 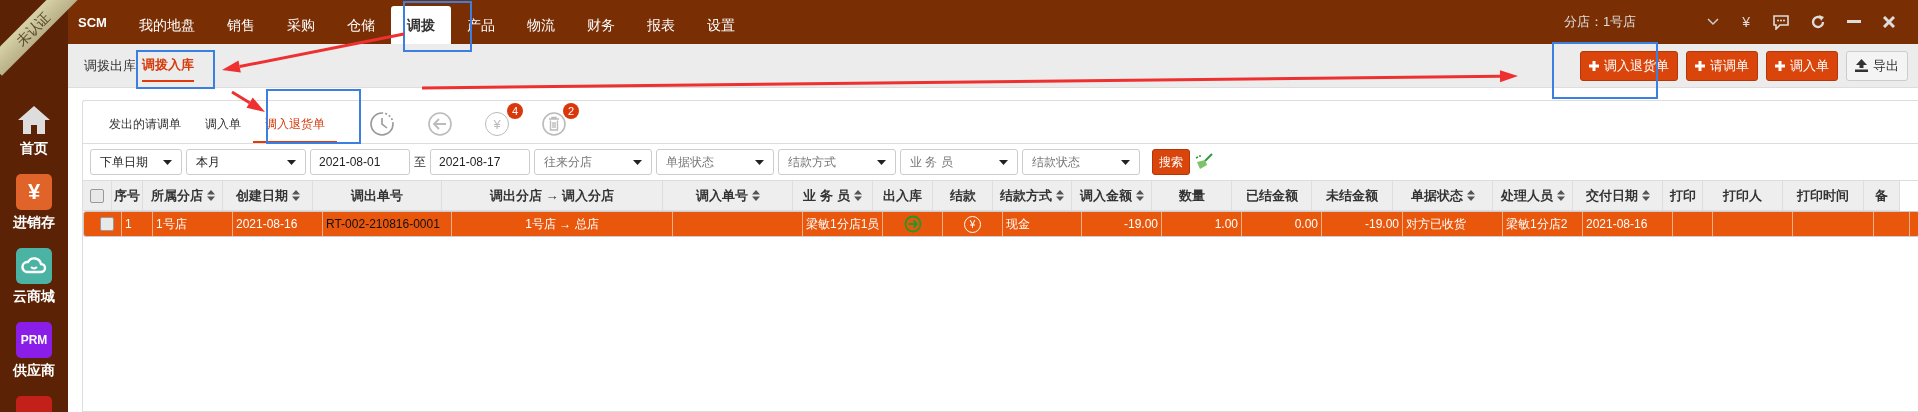 What do you see at coordinates (1823, 196) in the screenshot?
I see `column-header: 打印时间` at bounding box center [1823, 196].